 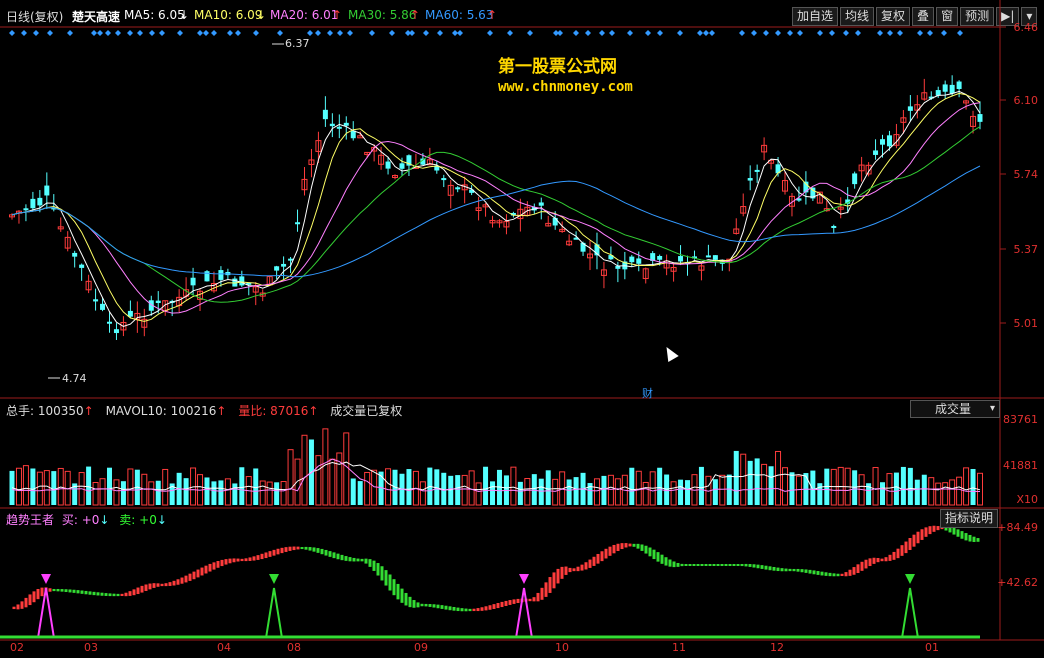 I want to click on month-label: 04, so click(x=224, y=647).